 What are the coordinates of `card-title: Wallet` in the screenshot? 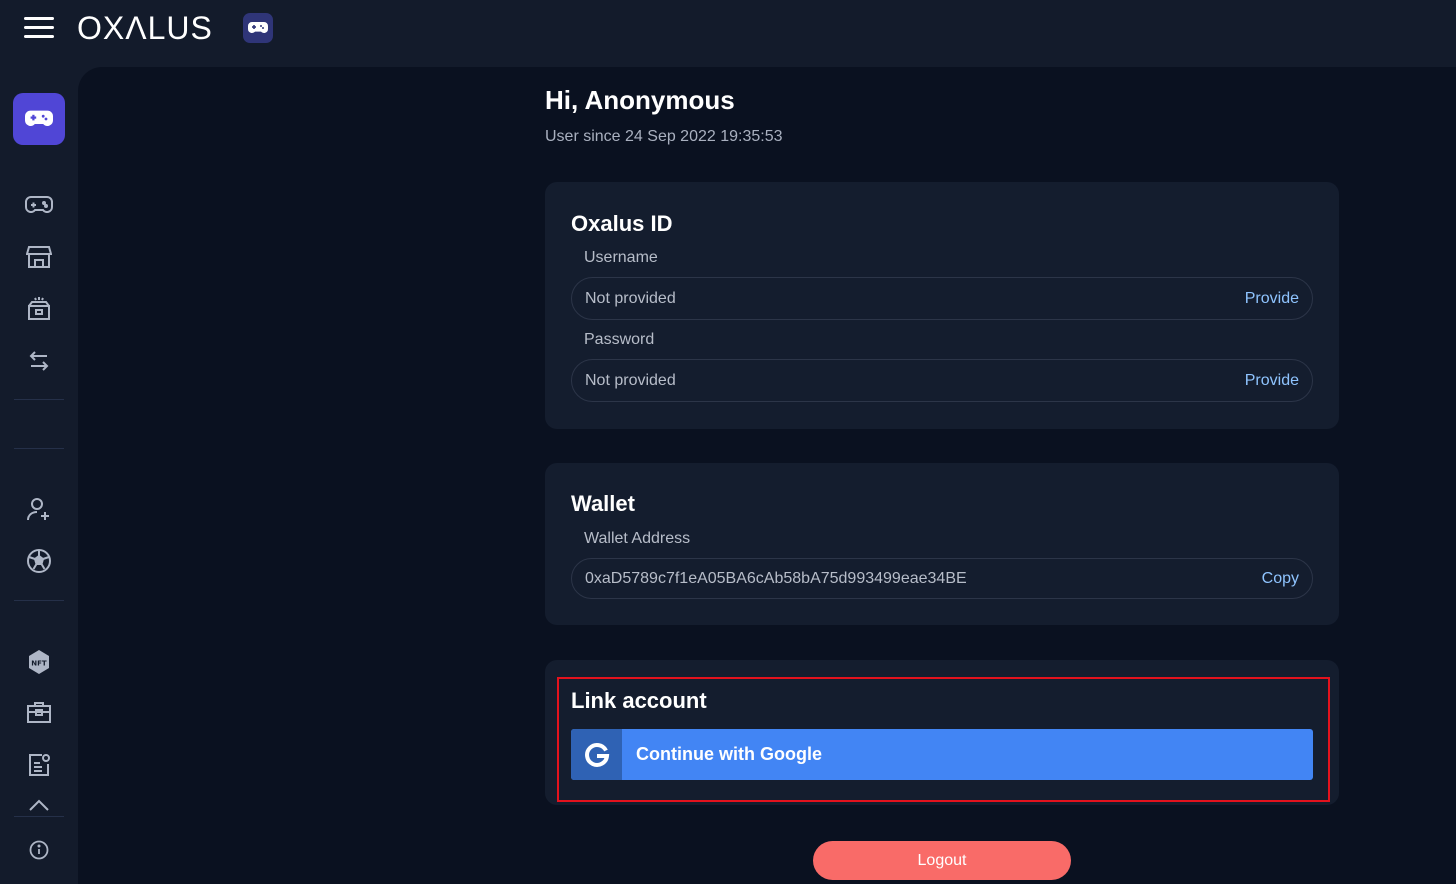 It's located at (603, 503).